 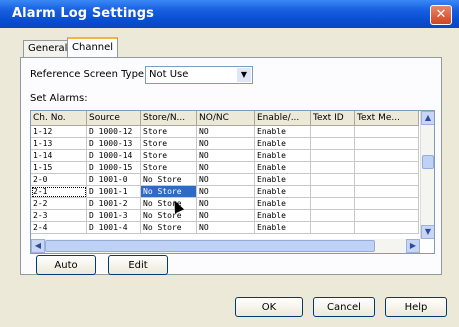 What do you see at coordinates (138, 265) in the screenshot?
I see `edit-button: Edit` at bounding box center [138, 265].